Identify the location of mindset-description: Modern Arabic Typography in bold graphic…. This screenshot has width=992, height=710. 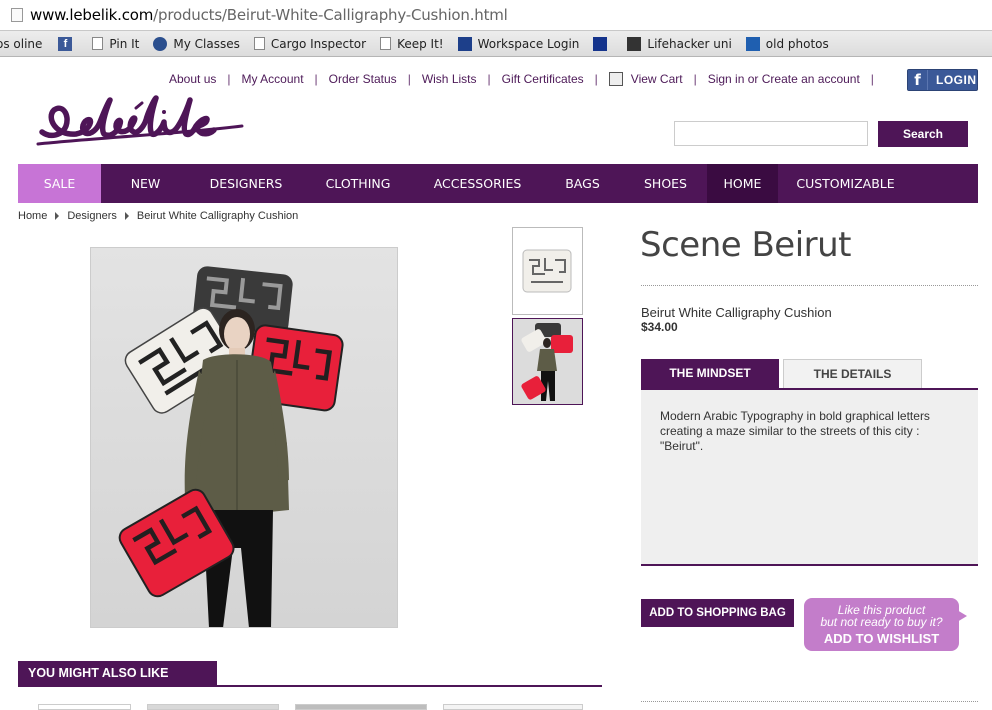
(795, 431).